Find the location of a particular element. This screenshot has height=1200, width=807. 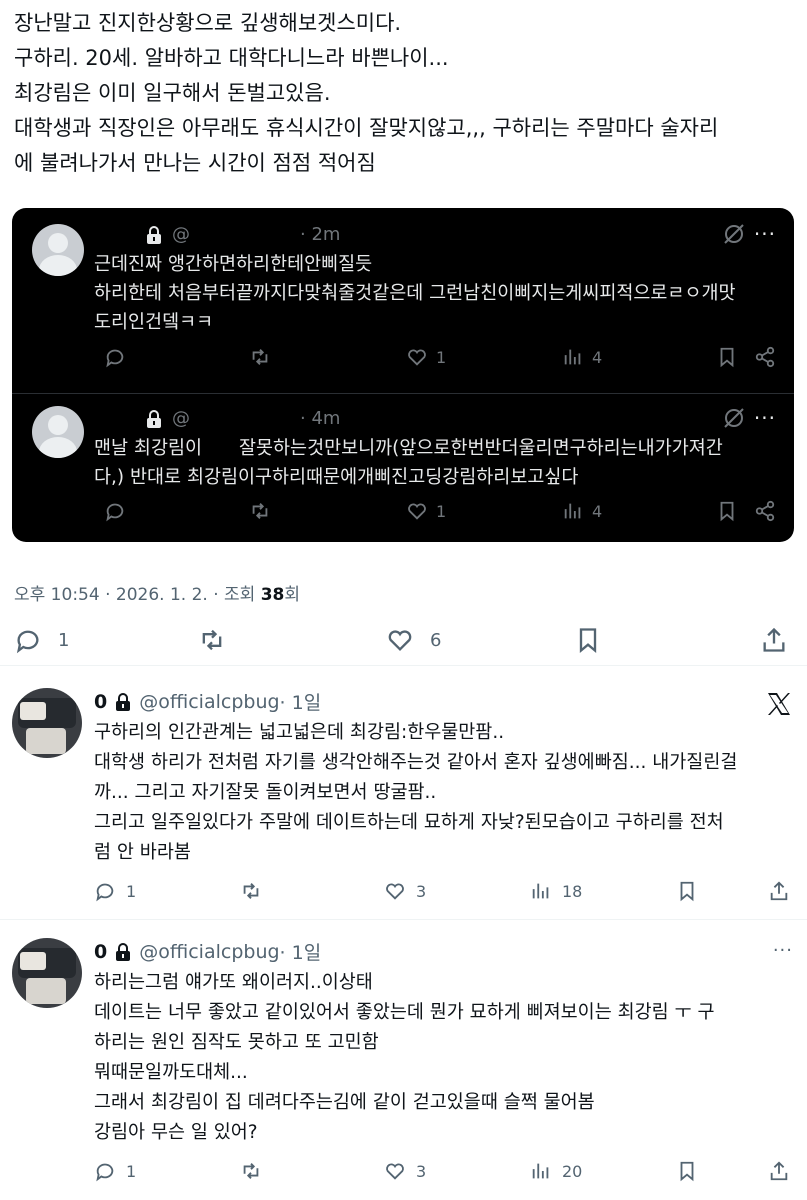

like-count: 3 is located at coordinates (421, 1171).